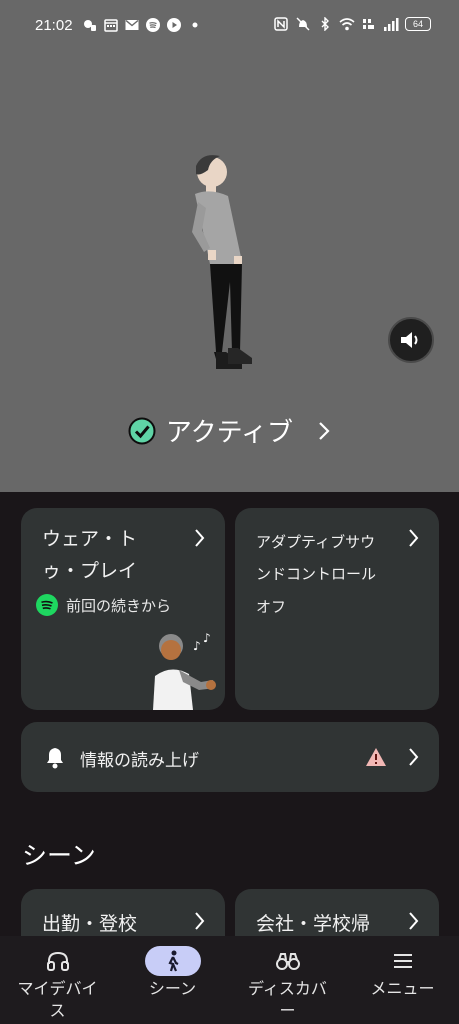  I want to click on spotify-row: 前回の続きから, so click(103, 605).